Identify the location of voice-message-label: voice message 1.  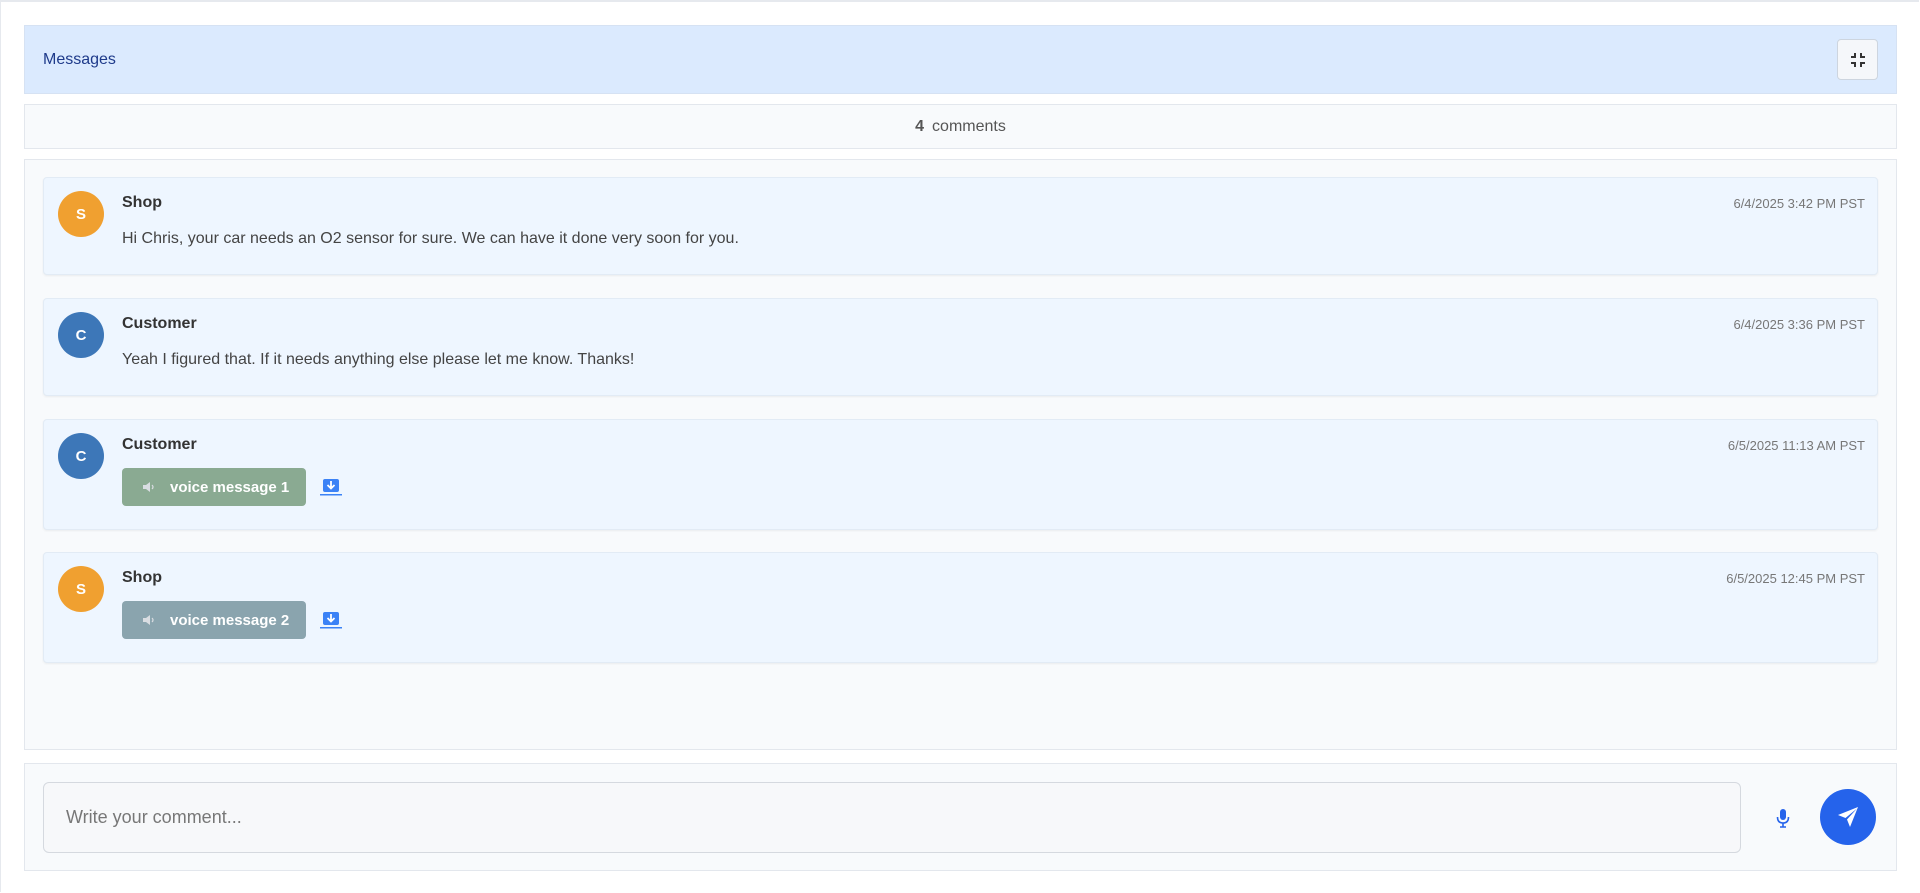
(230, 487).